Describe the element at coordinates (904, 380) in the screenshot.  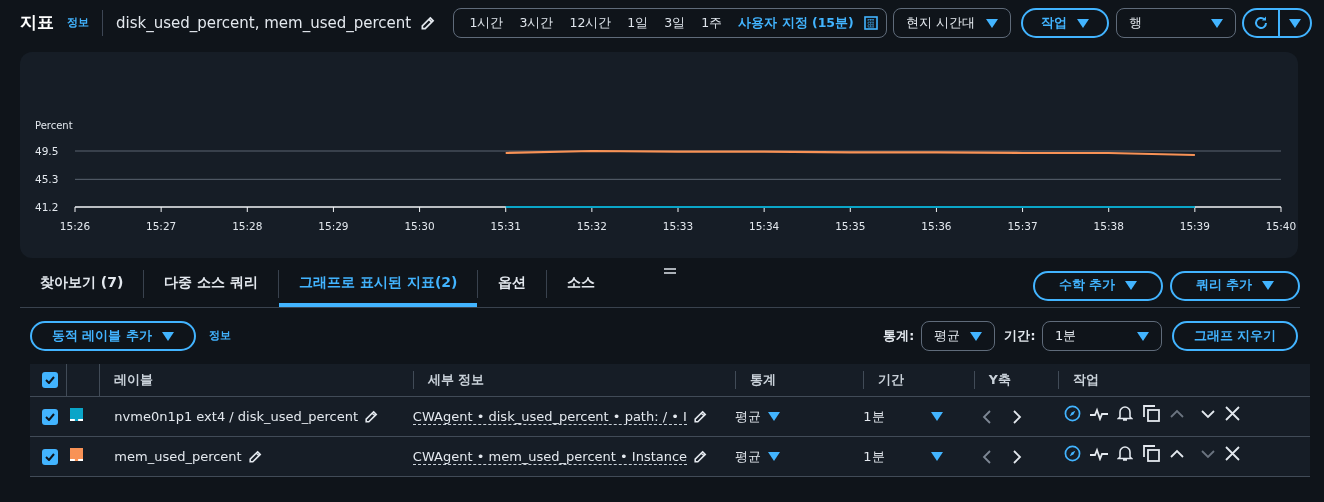
I see `column-header: 기간` at that location.